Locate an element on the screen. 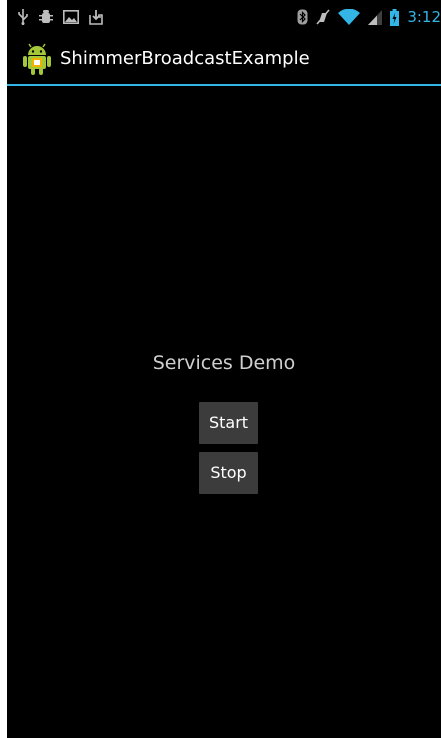  usb-icon is located at coordinates (23, 17).